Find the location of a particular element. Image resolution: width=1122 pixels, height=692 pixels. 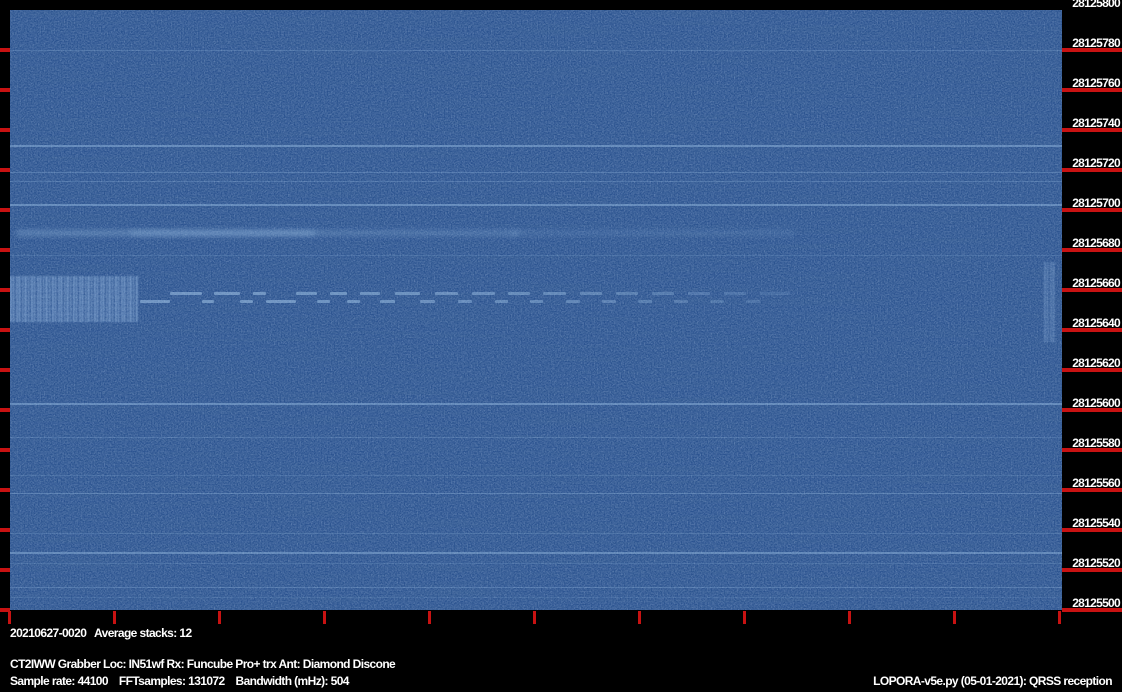

frequency-label: 28125800 is located at coordinates (1096, 5).